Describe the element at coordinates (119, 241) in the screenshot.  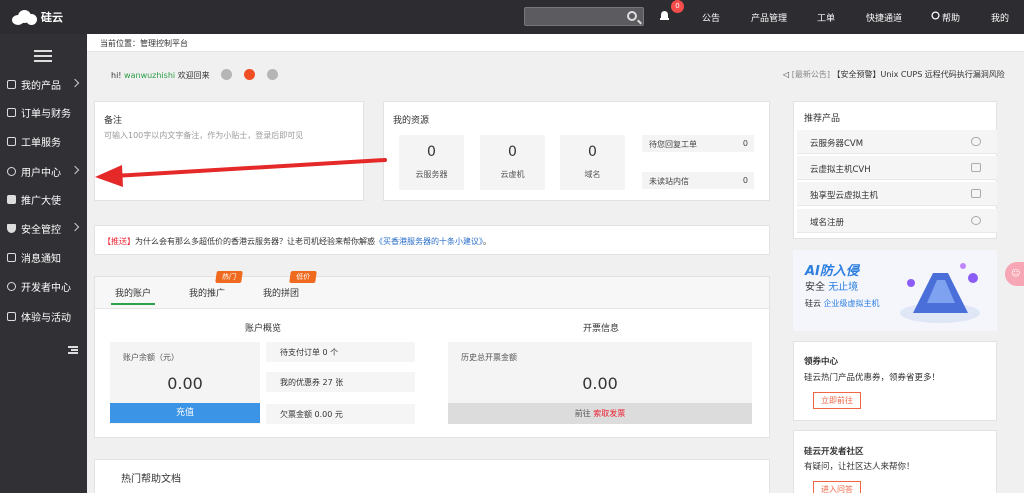
I see `promo-tag: 【推送】` at that location.